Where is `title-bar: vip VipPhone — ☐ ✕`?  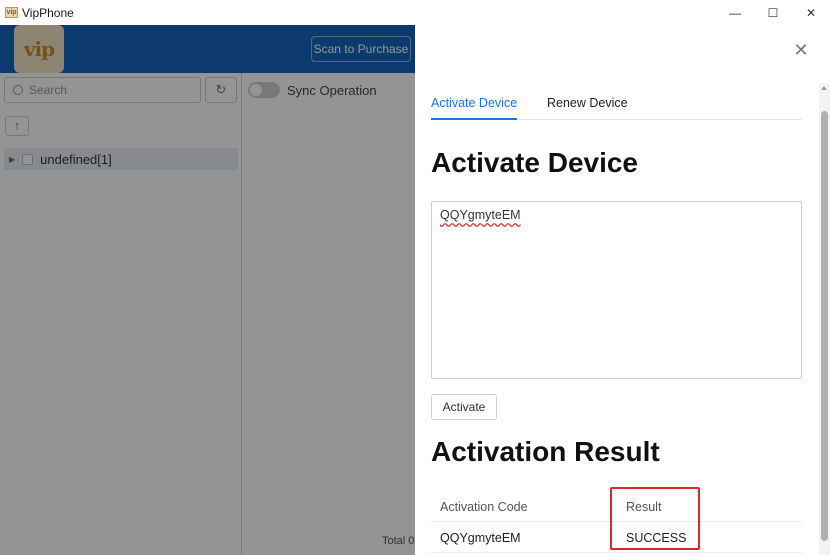
title-bar: vip VipPhone — ☐ ✕ is located at coordinates (415, 12).